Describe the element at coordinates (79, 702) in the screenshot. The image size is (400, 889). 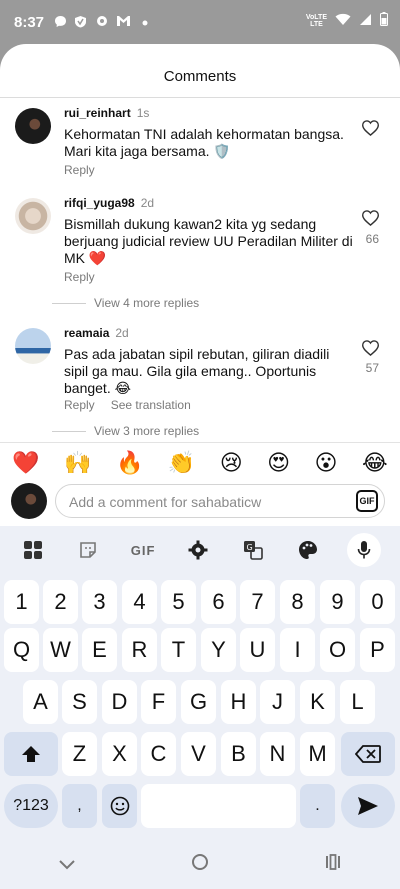
I see `key-s: S` at that location.